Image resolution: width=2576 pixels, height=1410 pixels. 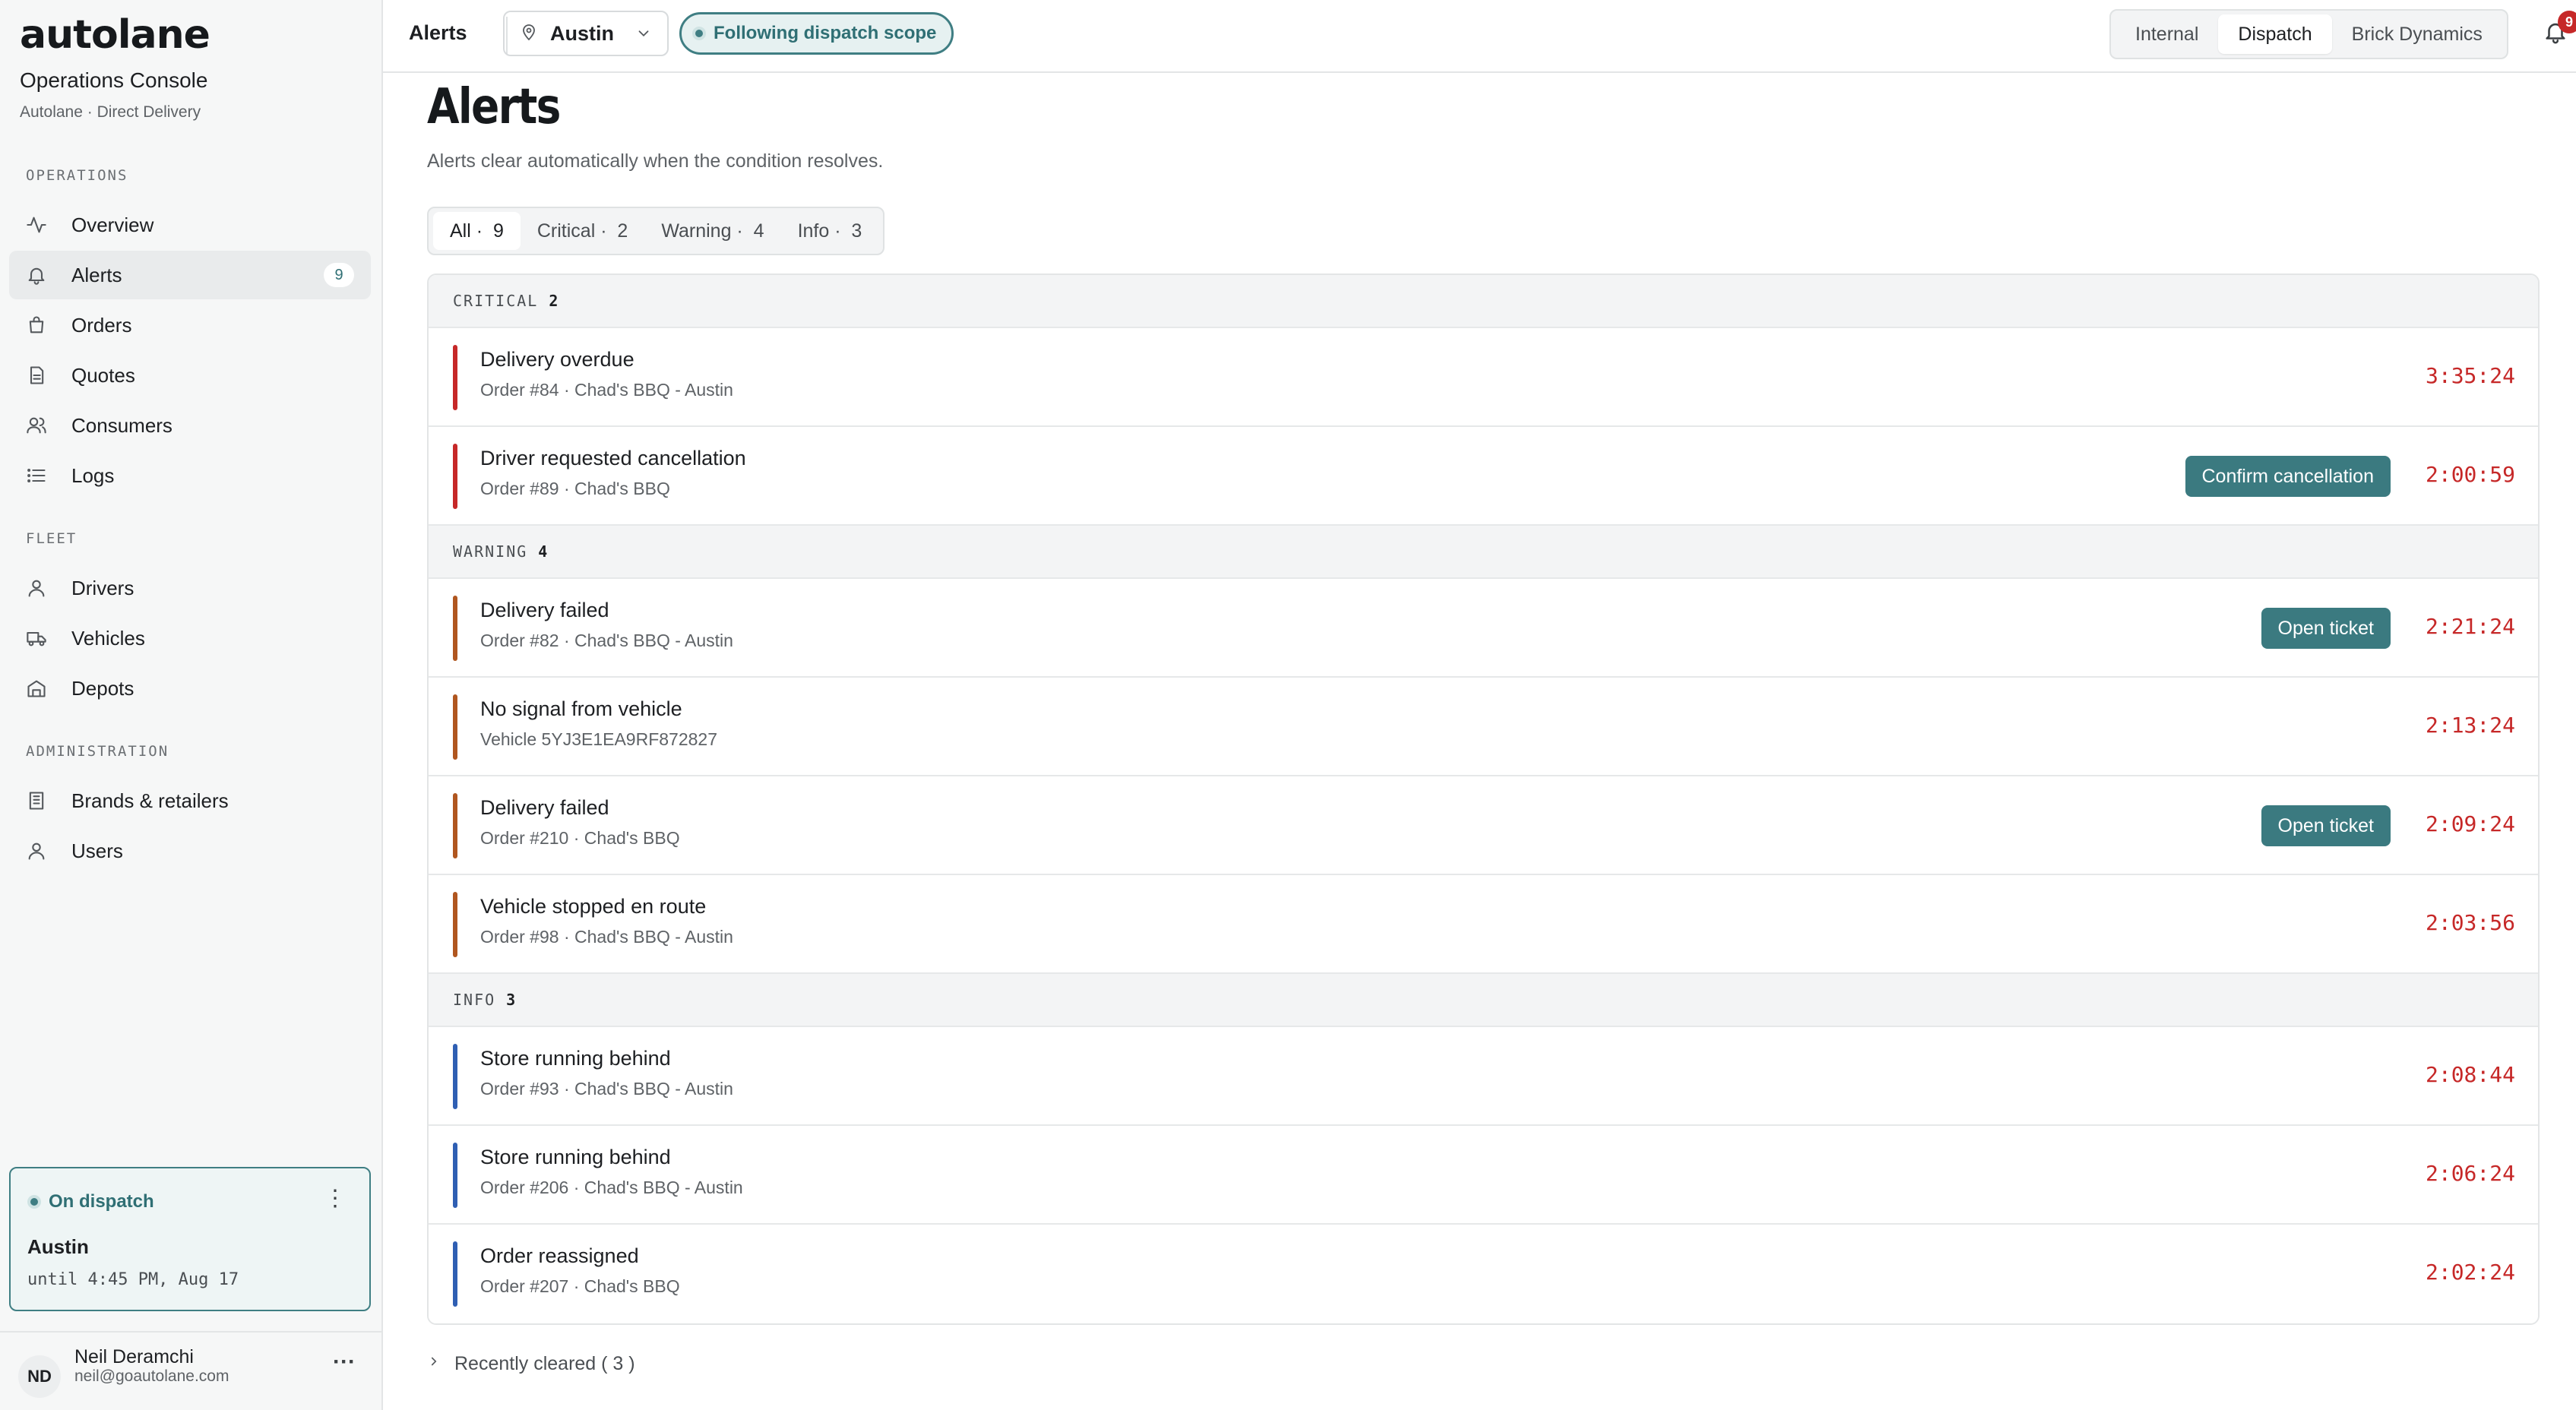 I want to click on sidebar-item-drivers: Drivers, so click(x=190, y=588).